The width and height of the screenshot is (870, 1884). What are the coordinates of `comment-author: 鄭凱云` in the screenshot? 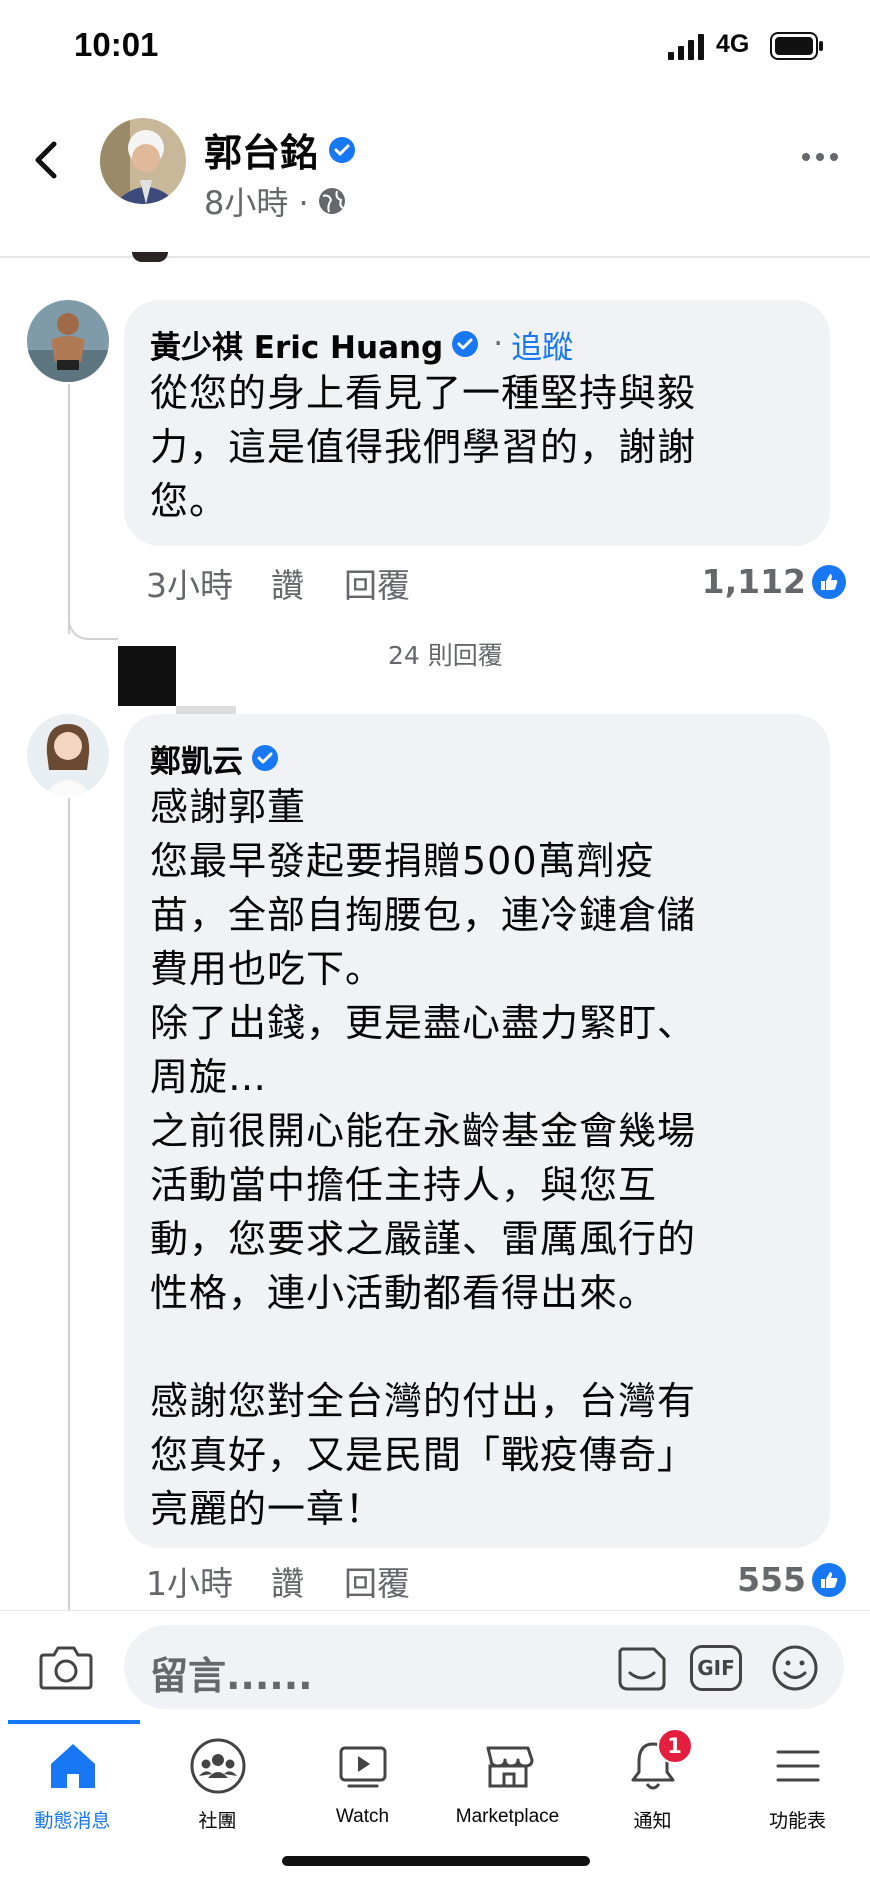 It's located at (196, 758).